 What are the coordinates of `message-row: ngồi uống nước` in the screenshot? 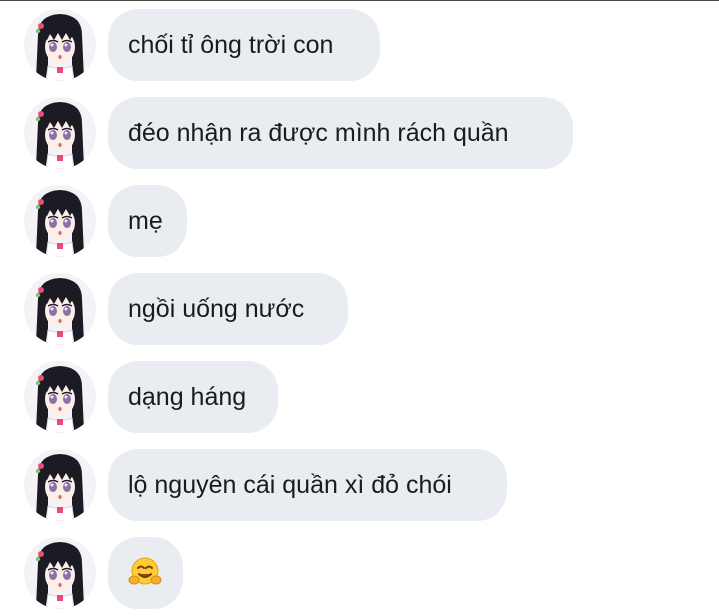 It's located at (359, 309).